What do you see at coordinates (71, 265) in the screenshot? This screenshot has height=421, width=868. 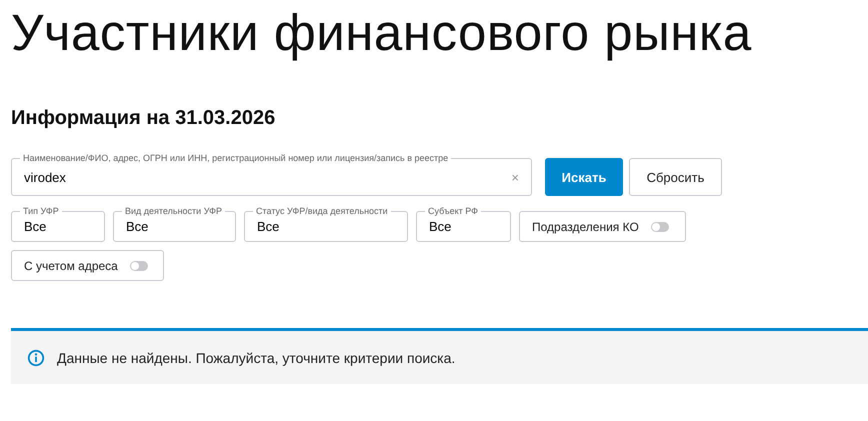 I see `toggle-label: С учетом адреса` at bounding box center [71, 265].